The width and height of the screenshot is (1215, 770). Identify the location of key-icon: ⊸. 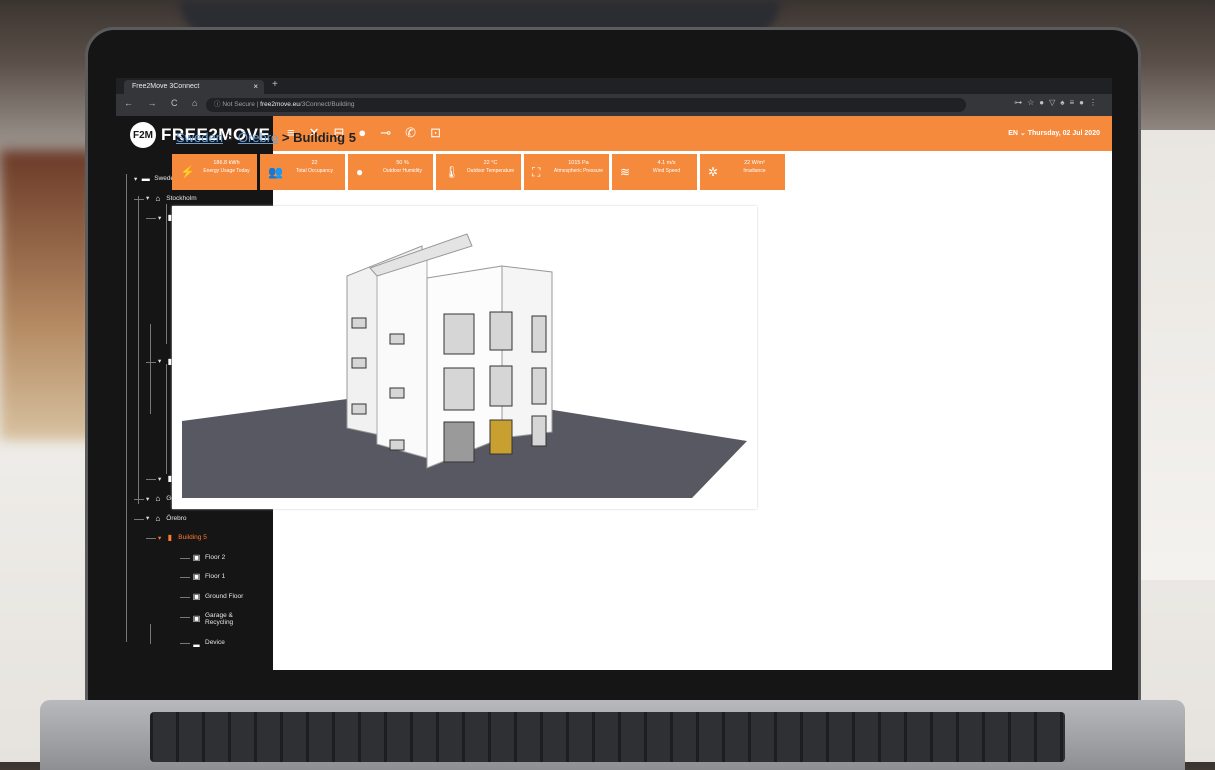
(385, 133).